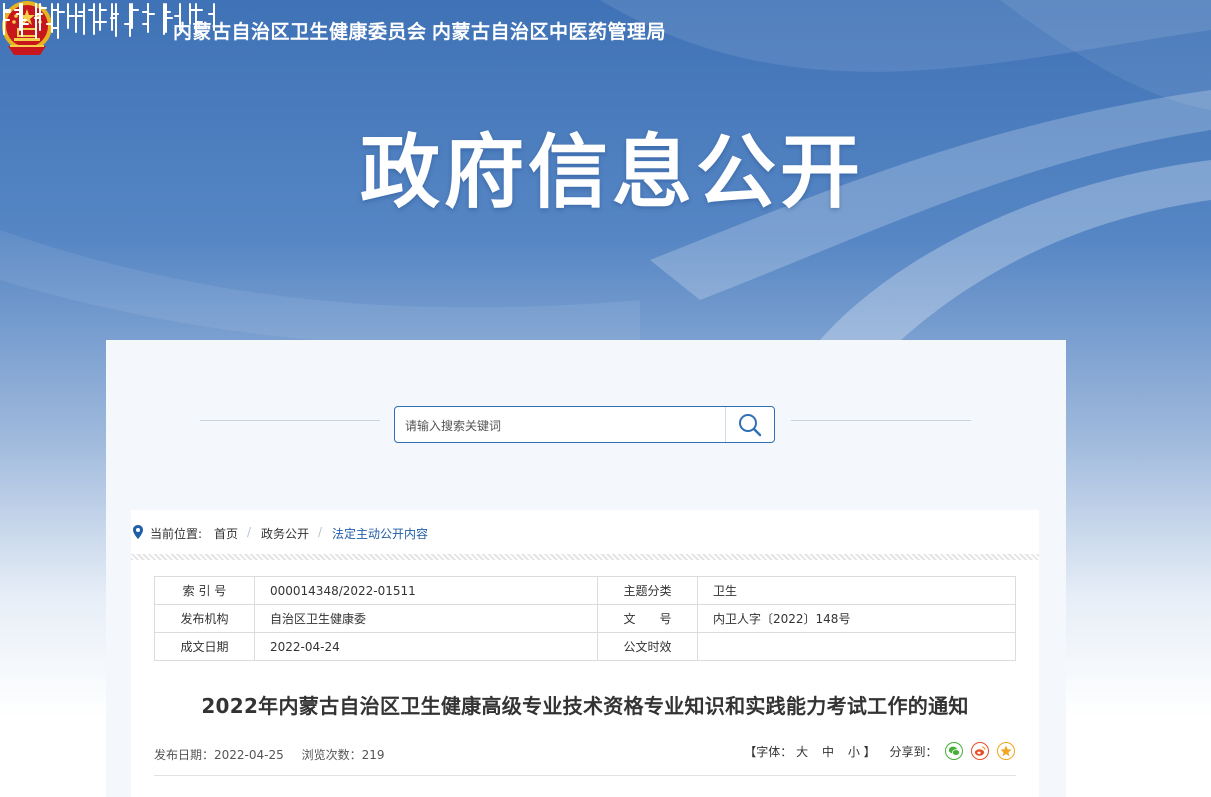 The width and height of the screenshot is (1211, 797). I want to click on meta-value-index: 000014348/2022-01511, so click(426, 590).